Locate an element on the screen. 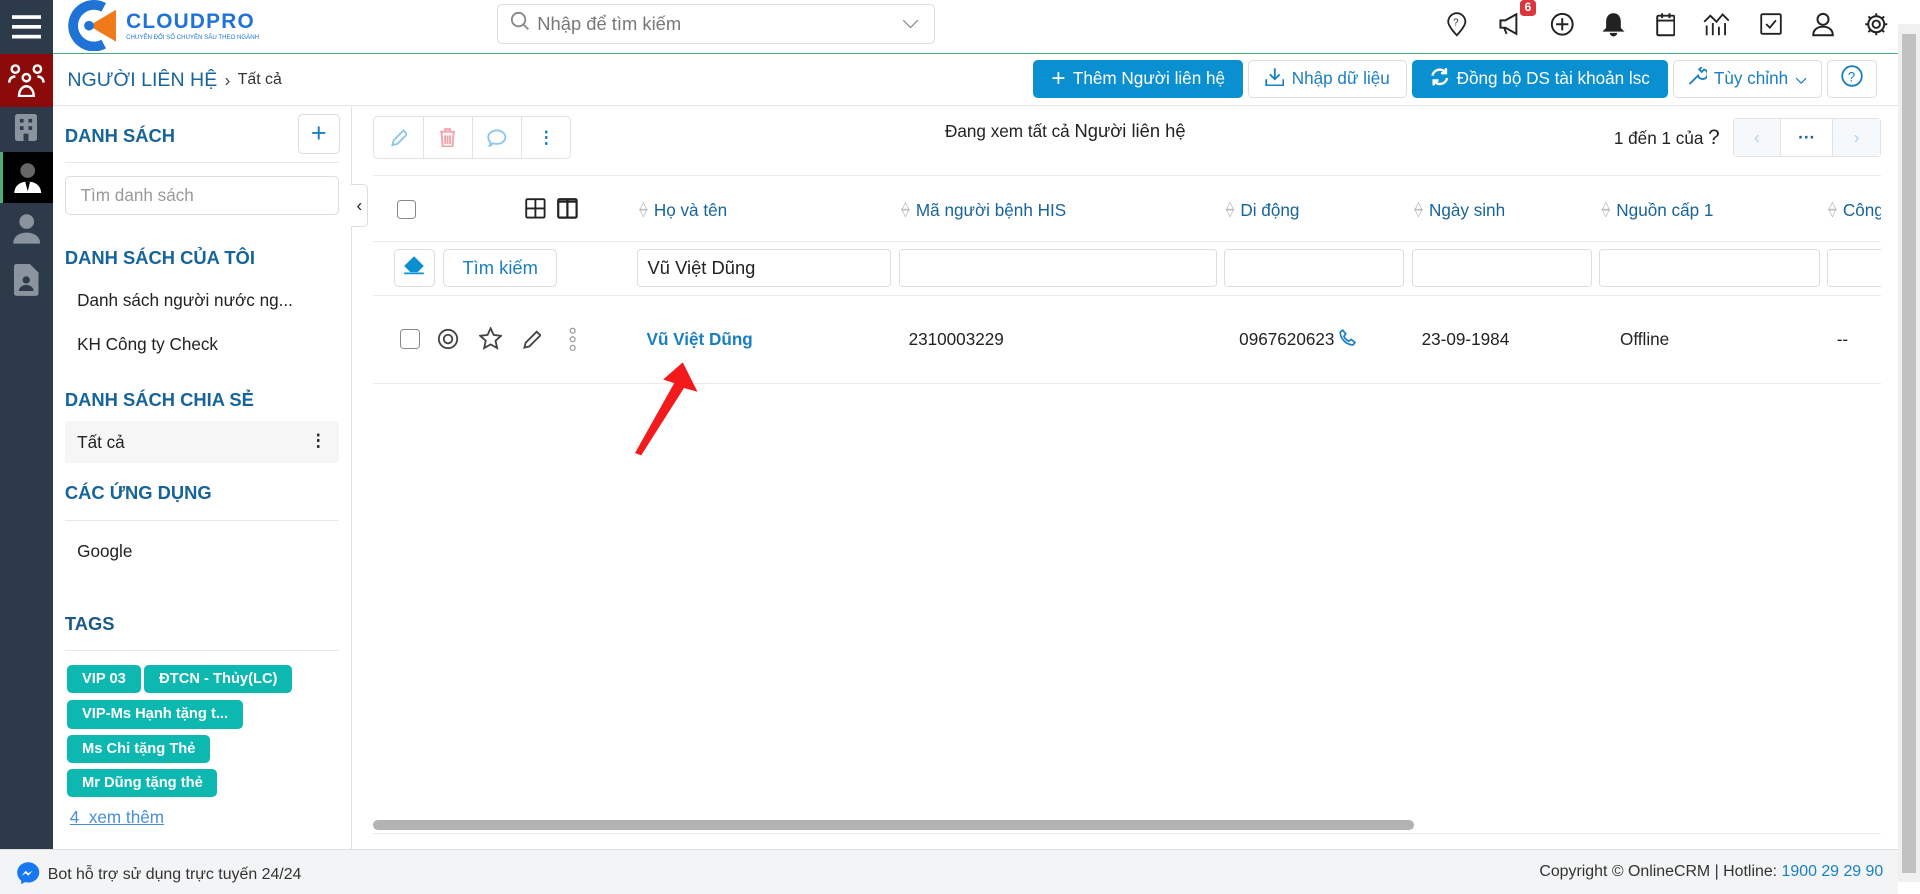 The width and height of the screenshot is (1920, 894). search-button: Tìm kiếm is located at coordinates (500, 267).